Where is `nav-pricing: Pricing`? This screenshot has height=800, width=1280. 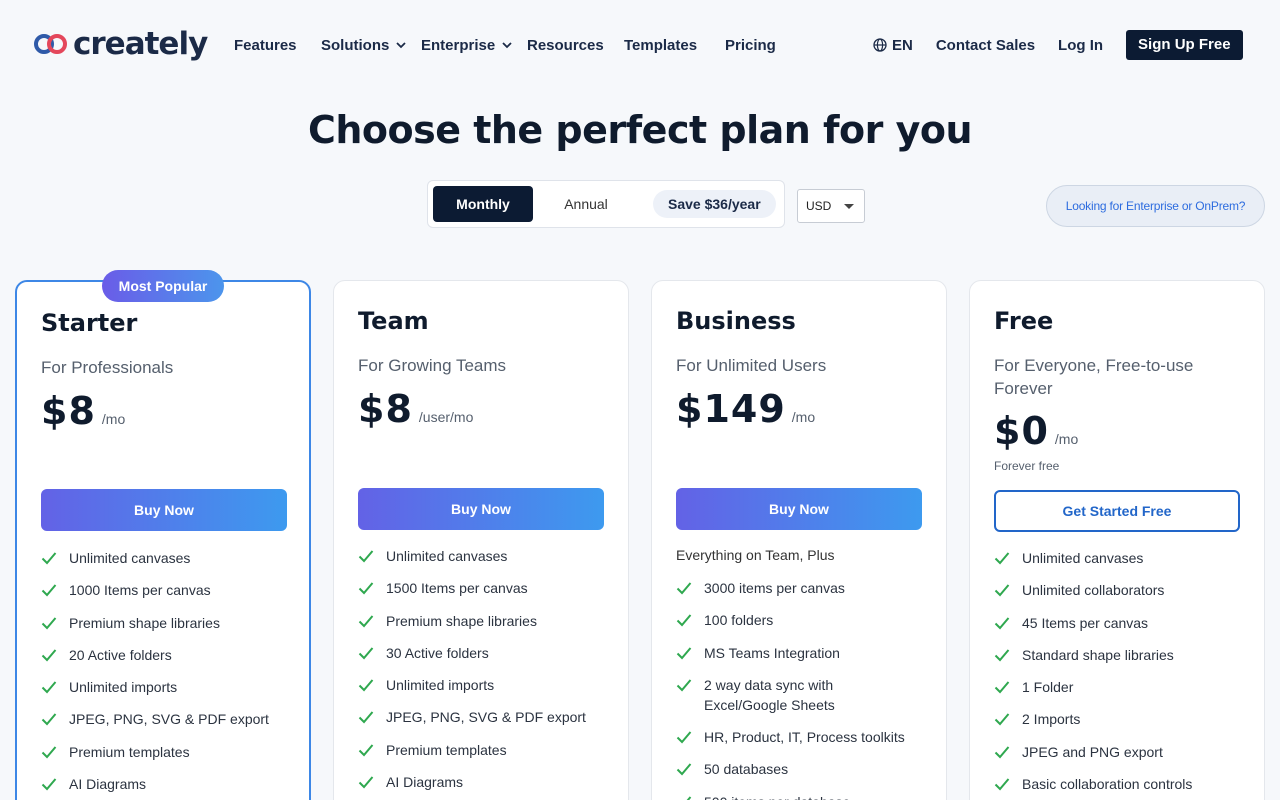 nav-pricing: Pricing is located at coordinates (750, 45).